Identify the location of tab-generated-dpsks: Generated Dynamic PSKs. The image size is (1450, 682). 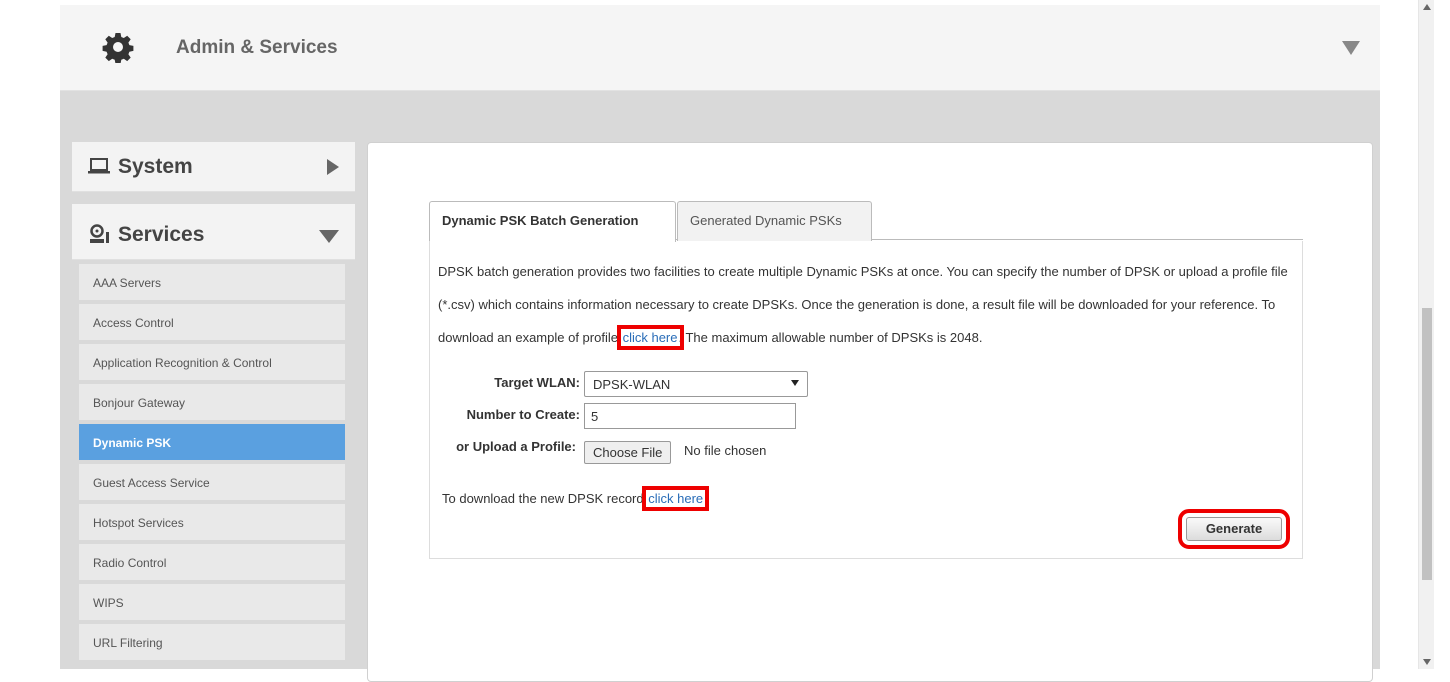
(774, 221).